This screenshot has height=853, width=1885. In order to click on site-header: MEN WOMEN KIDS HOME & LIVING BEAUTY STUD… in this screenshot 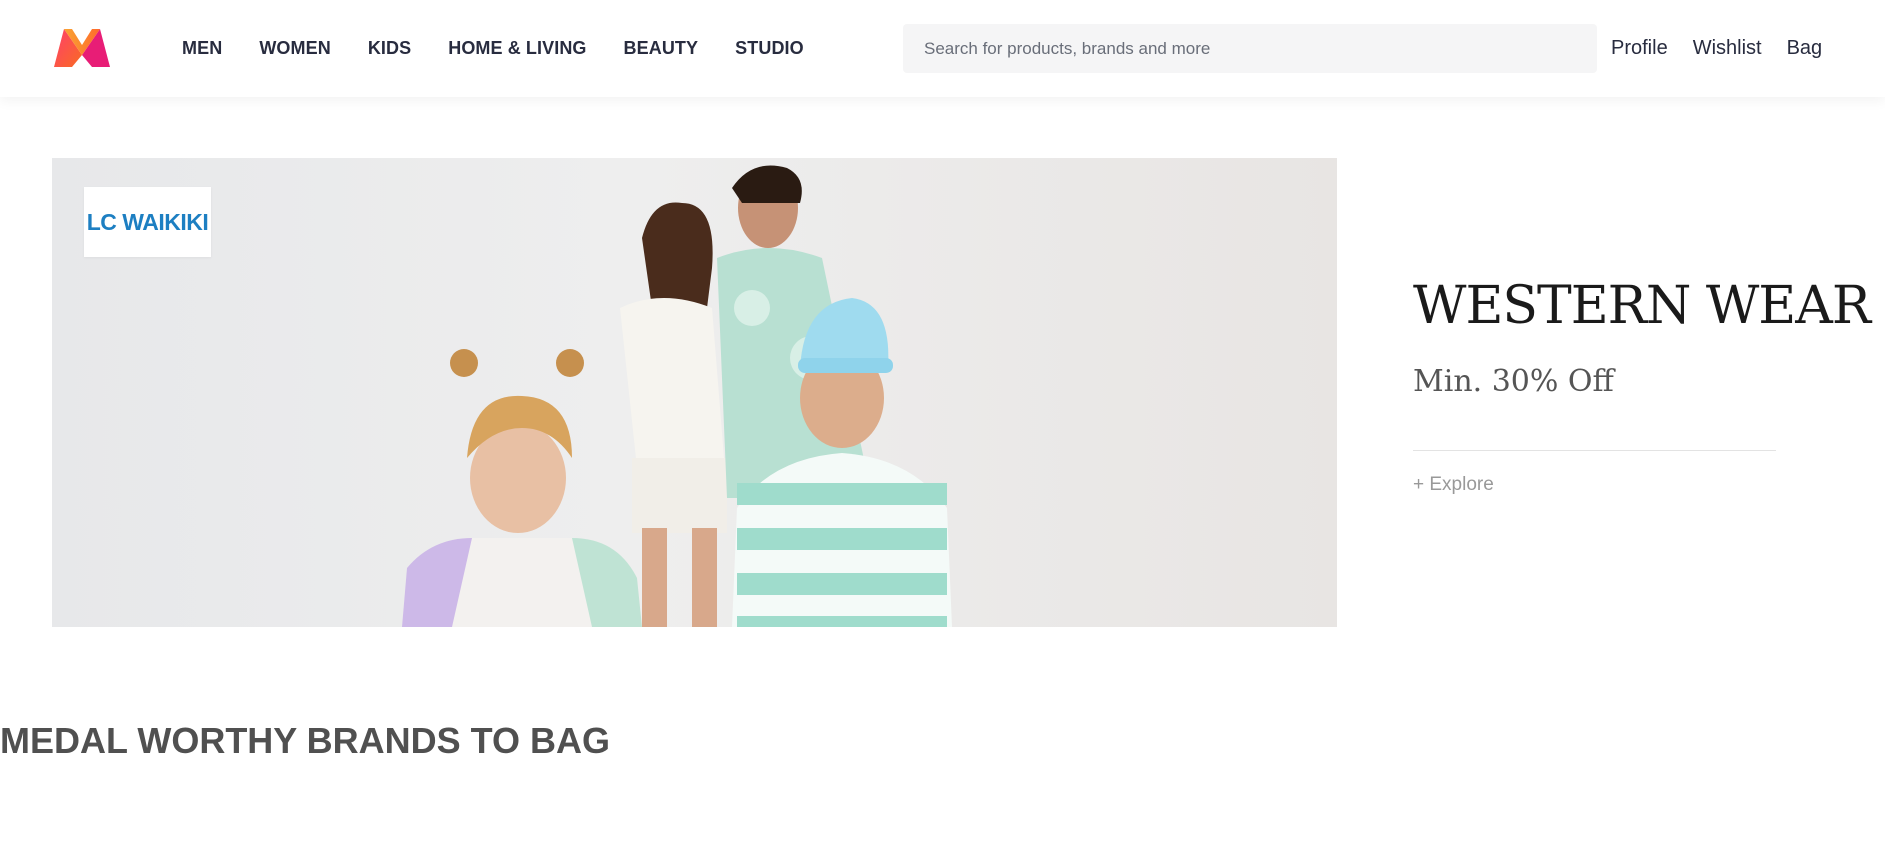, I will do `click(942, 48)`.